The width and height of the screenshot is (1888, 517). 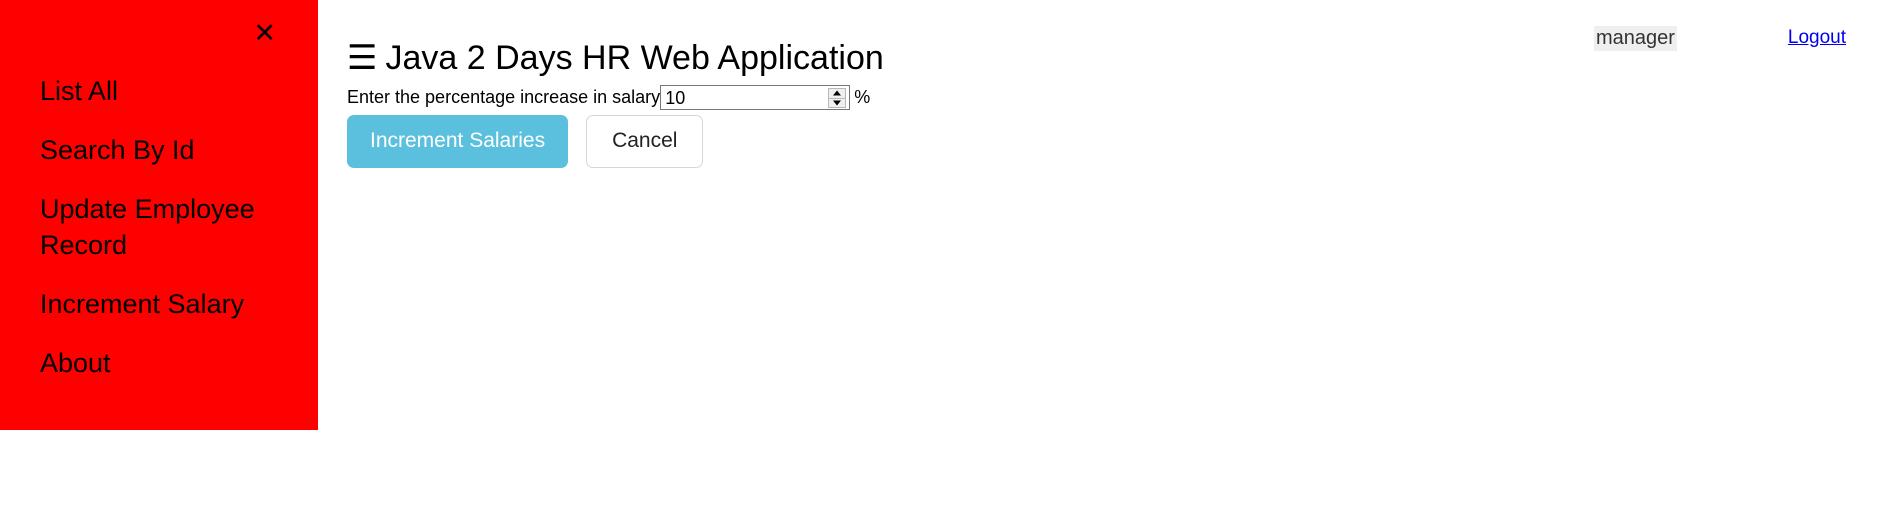 What do you see at coordinates (837, 94) in the screenshot?
I see `chevron-up-icon` at bounding box center [837, 94].